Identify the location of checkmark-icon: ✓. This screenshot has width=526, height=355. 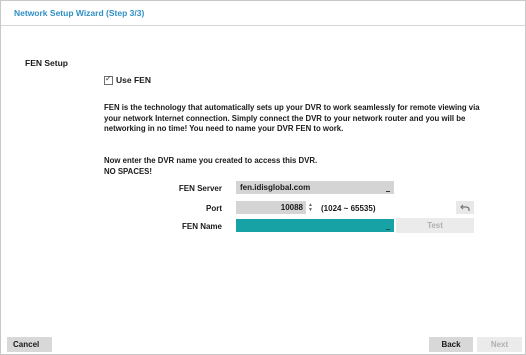
(108, 78).